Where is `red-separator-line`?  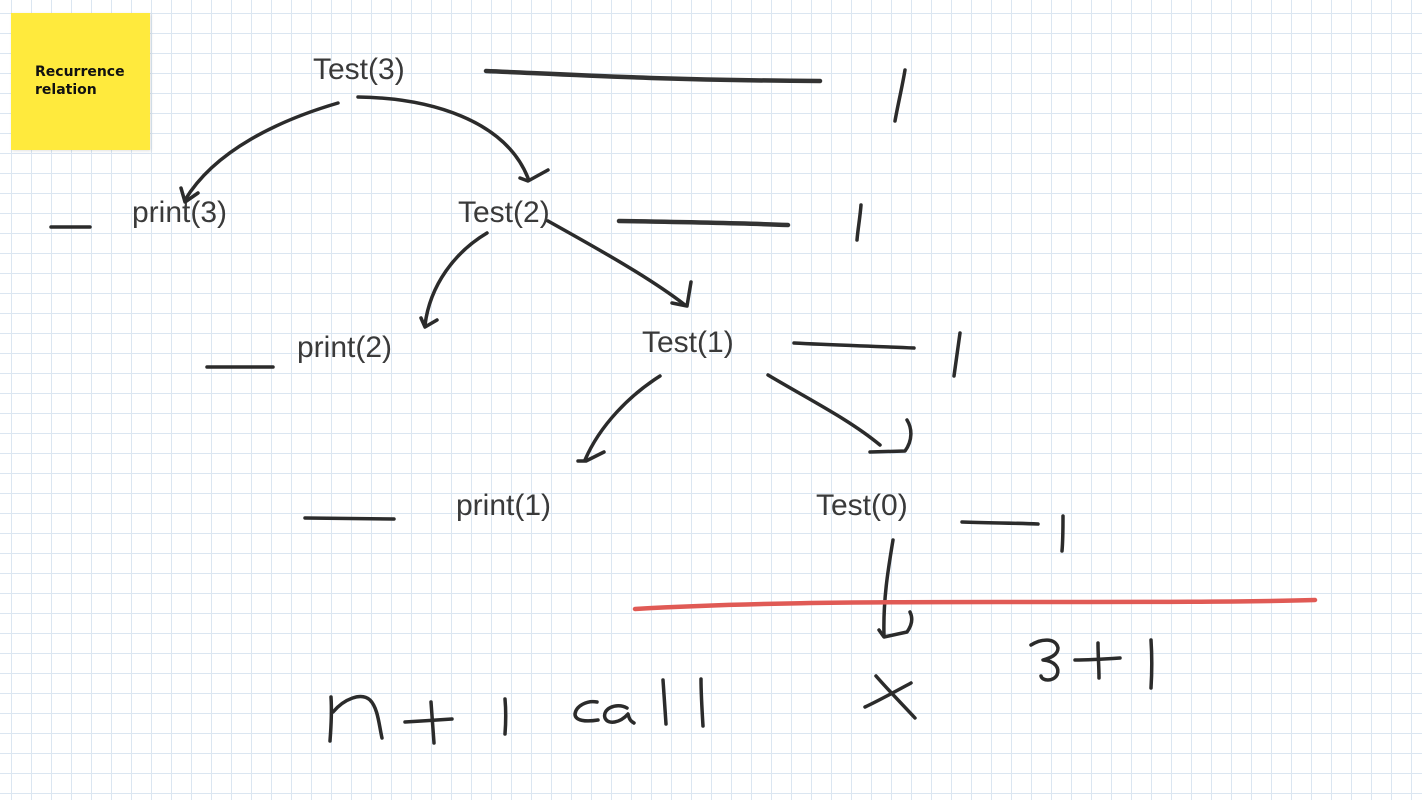 red-separator-line is located at coordinates (975, 604).